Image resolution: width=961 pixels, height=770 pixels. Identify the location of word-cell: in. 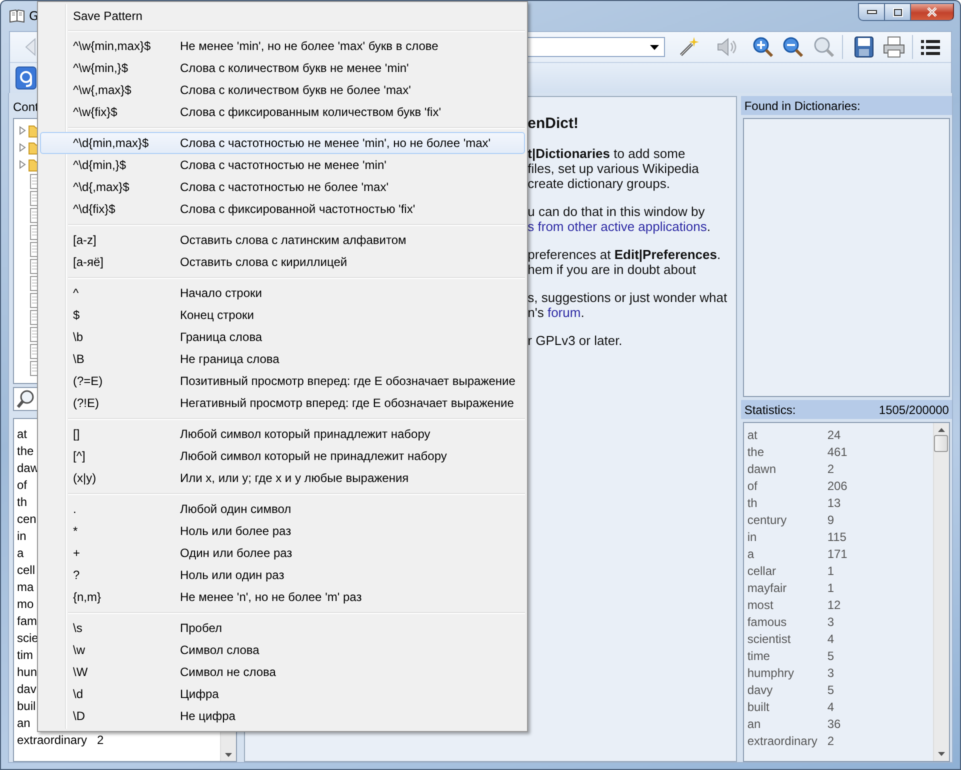
(21, 535).